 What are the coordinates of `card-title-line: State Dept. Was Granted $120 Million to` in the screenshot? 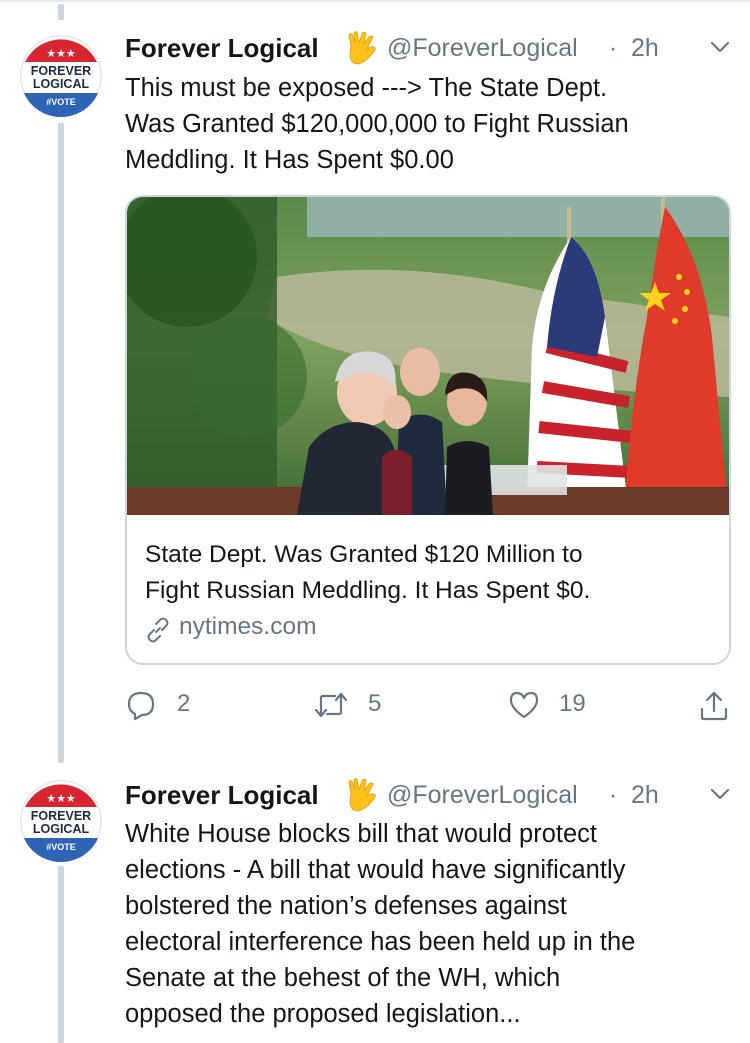 It's located at (364, 554).